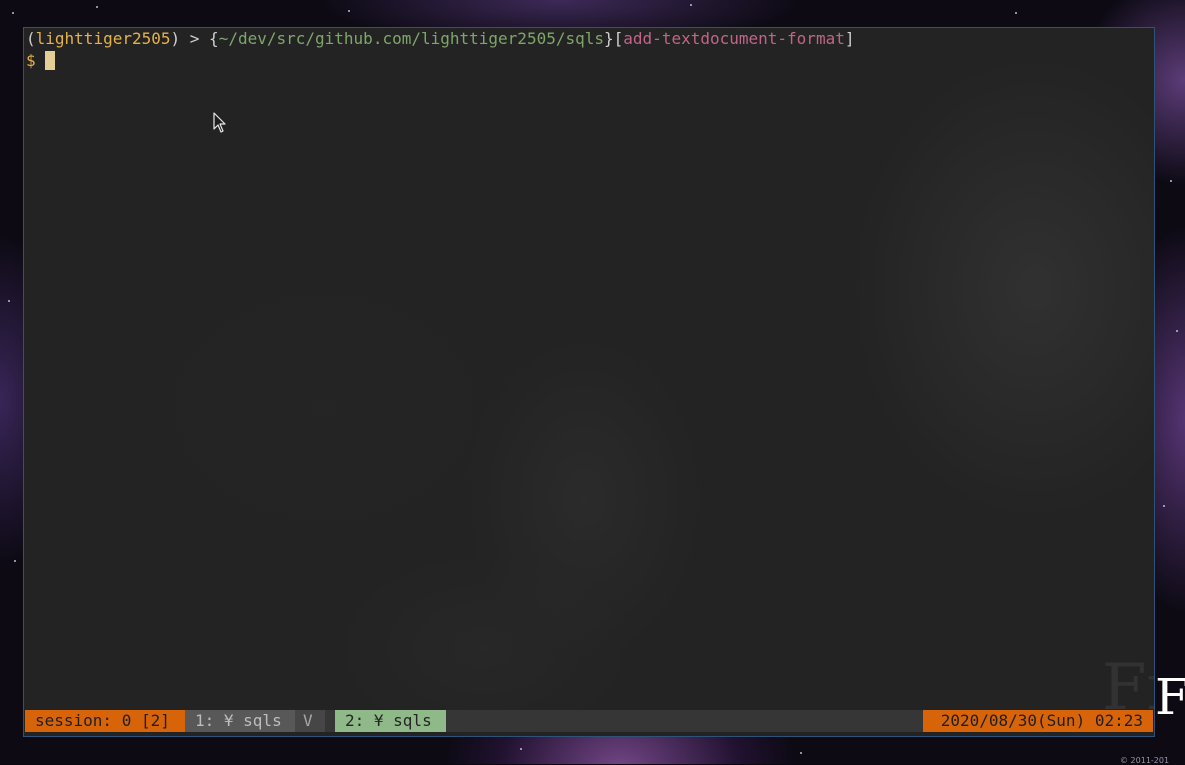  I want to click on prompt-git-branch: add-textdocument-format, so click(734, 38).